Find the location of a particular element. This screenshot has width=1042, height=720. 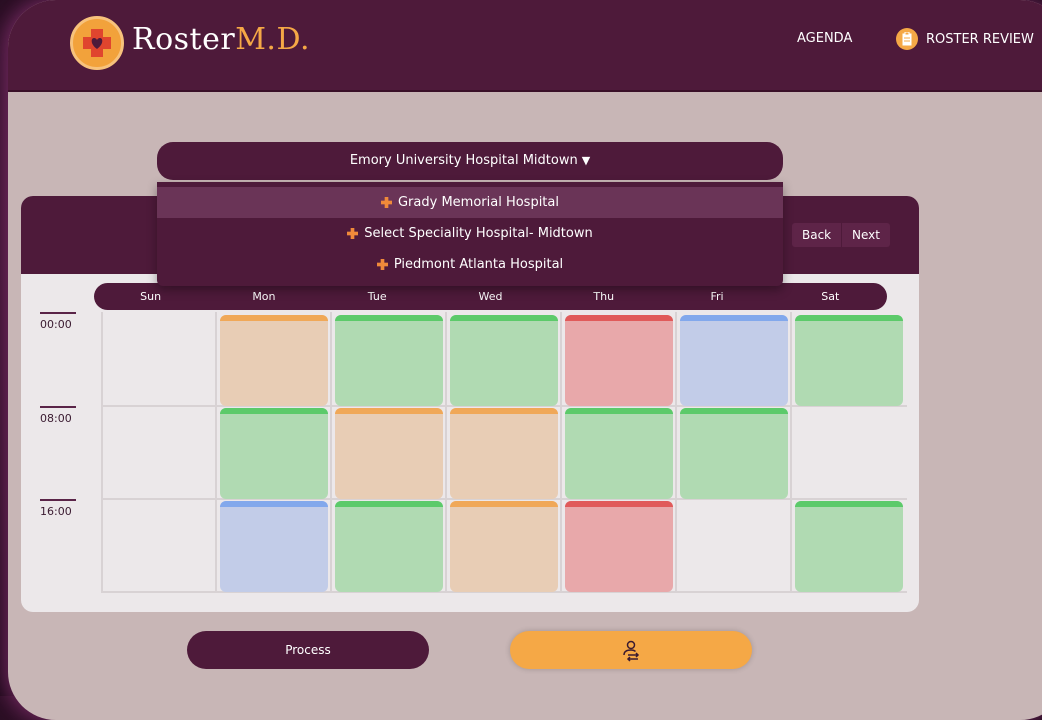

hospital-option: Grady Memorial Hospital is located at coordinates (470, 202).